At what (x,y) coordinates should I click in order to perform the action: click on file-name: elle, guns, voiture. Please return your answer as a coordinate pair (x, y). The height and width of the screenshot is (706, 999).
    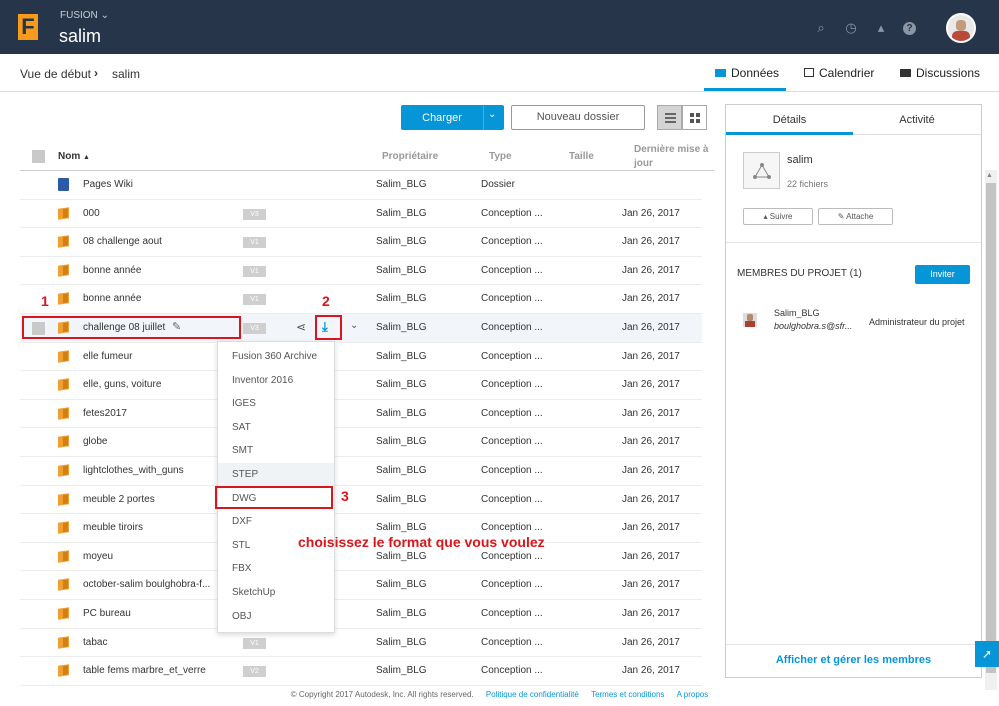
    Looking at the image, I should click on (122, 384).